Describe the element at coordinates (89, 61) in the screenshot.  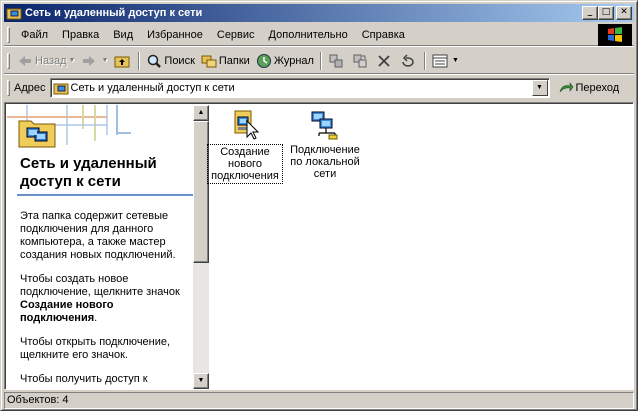
I see `forward-arrow-icon` at that location.